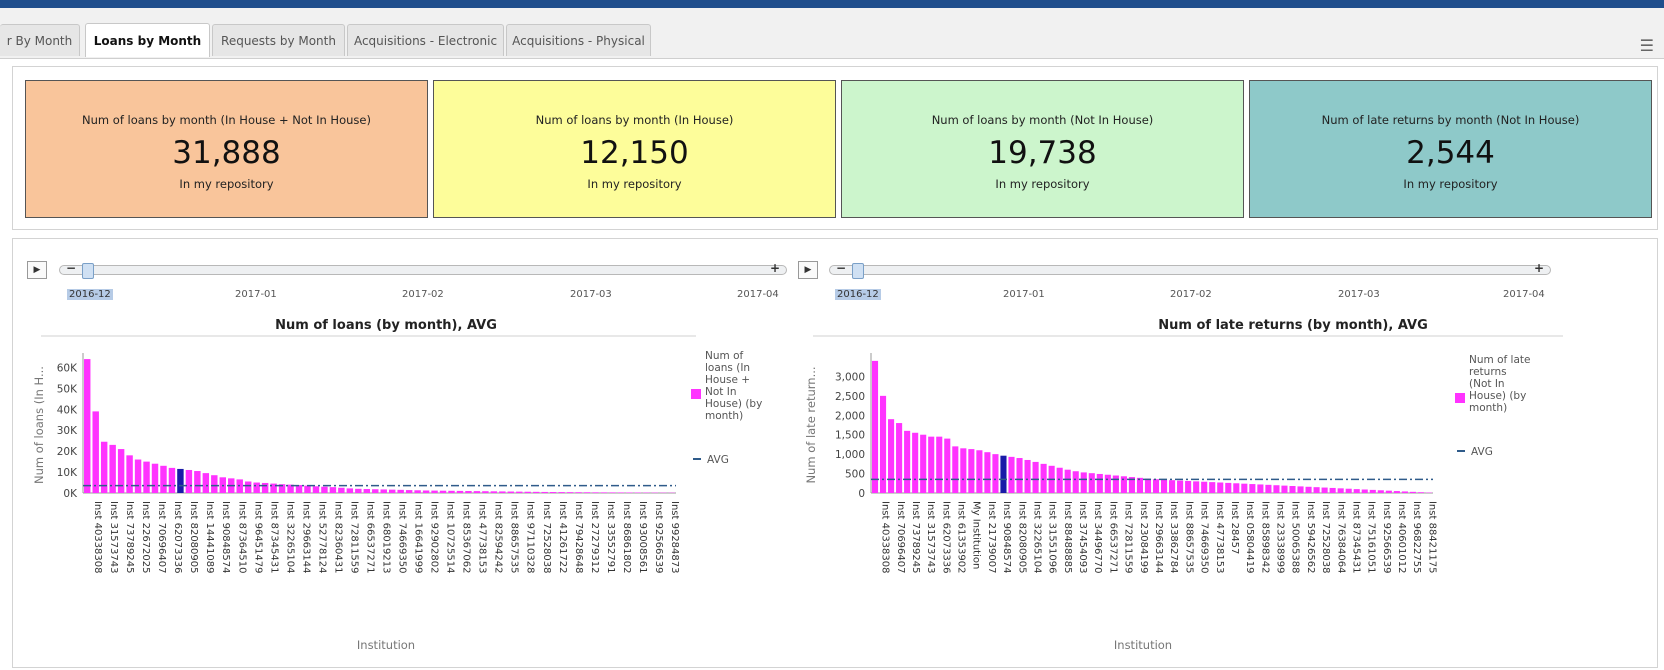 The height and width of the screenshot is (670, 1664). Describe the element at coordinates (1042, 120) in the screenshot. I see `kpi-title: Num of loans by month (Not In House)` at that location.